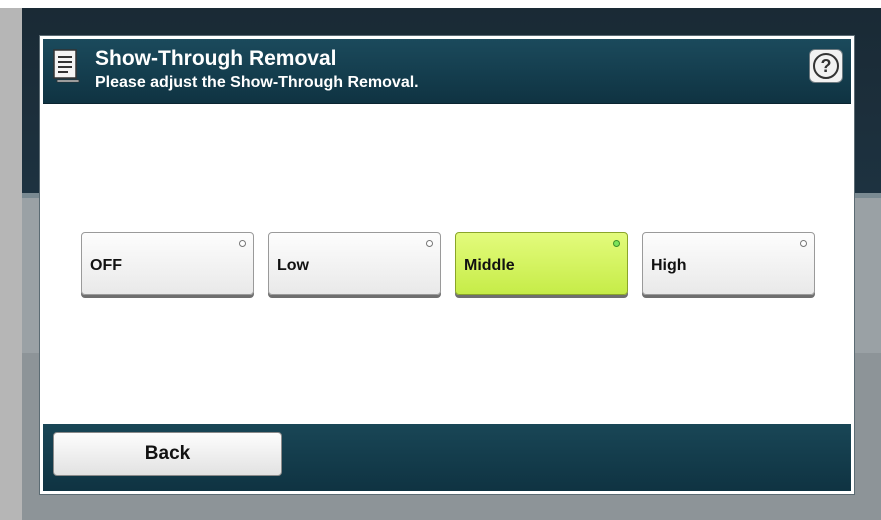 The height and width of the screenshot is (520, 881). Describe the element at coordinates (354, 263) in the screenshot. I see `option-low-button: Low` at that location.